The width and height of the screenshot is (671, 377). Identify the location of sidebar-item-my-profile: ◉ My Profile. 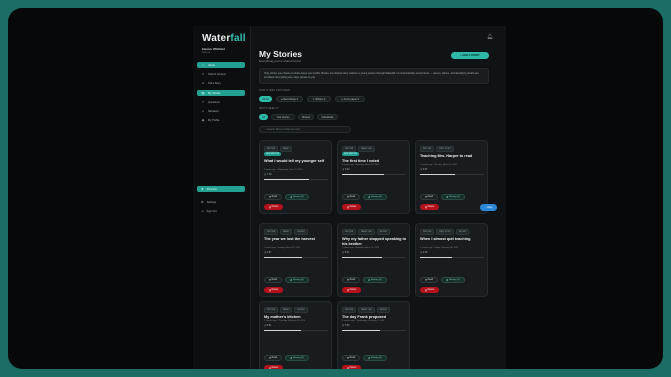
(221, 120).